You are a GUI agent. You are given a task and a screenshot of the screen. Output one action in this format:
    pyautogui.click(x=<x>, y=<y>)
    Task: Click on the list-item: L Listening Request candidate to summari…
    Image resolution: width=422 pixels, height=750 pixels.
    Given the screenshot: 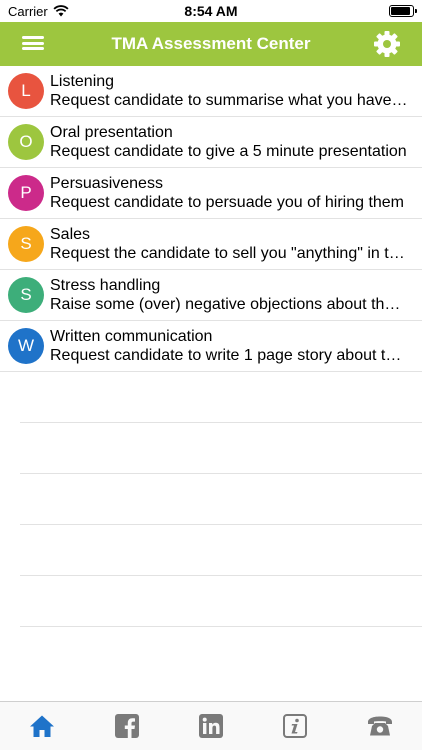 What is the action you would take?
    pyautogui.click(x=211, y=91)
    